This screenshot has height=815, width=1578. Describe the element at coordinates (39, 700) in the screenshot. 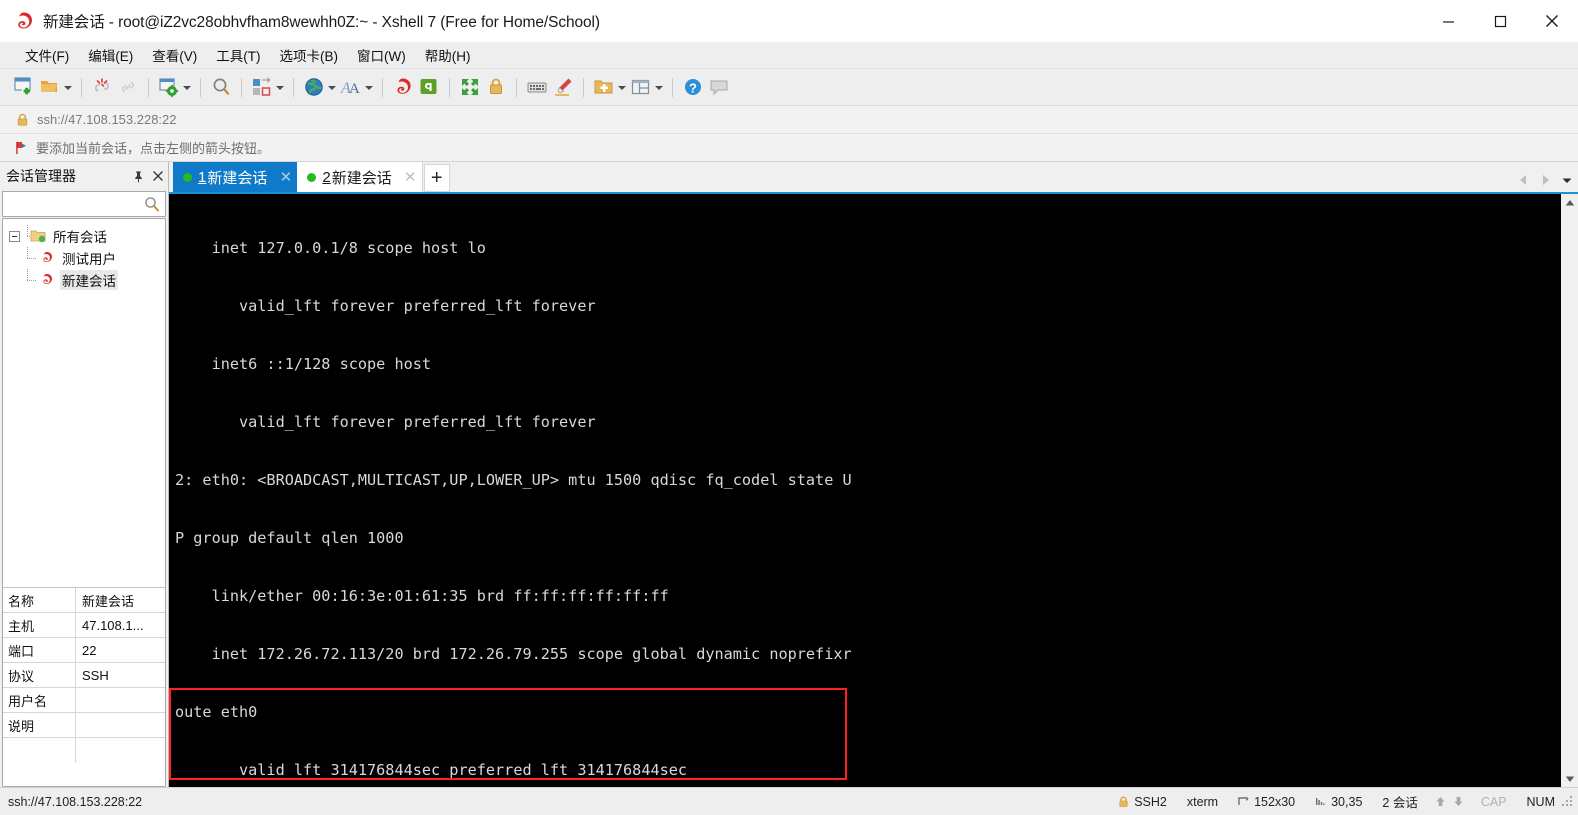

I see `property-key: 用户名` at that location.